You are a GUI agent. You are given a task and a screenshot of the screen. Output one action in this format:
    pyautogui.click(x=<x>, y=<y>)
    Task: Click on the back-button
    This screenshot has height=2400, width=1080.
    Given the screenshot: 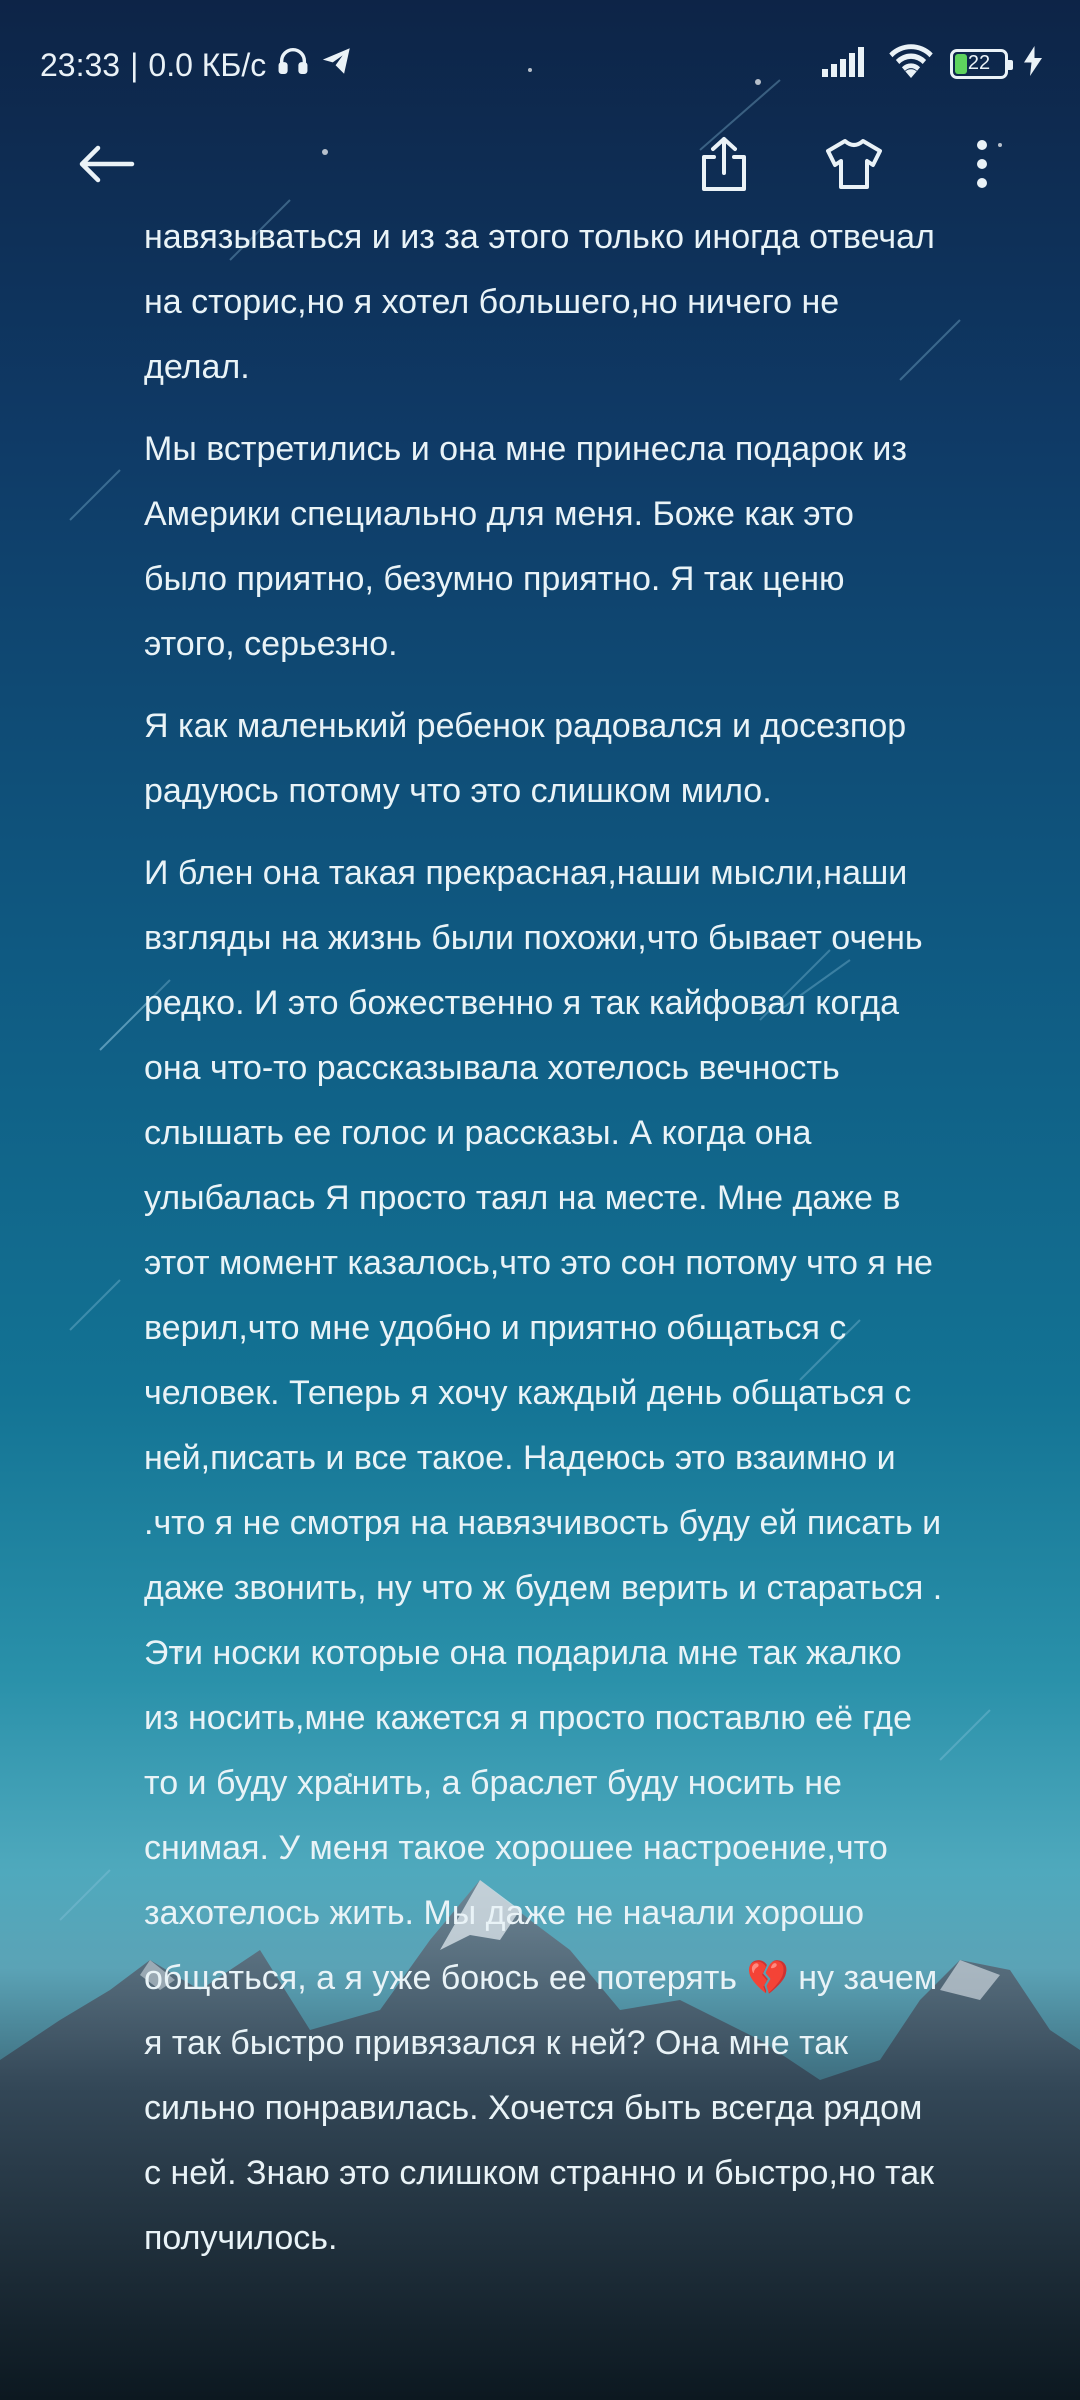 What is the action you would take?
    pyautogui.click(x=106, y=166)
    